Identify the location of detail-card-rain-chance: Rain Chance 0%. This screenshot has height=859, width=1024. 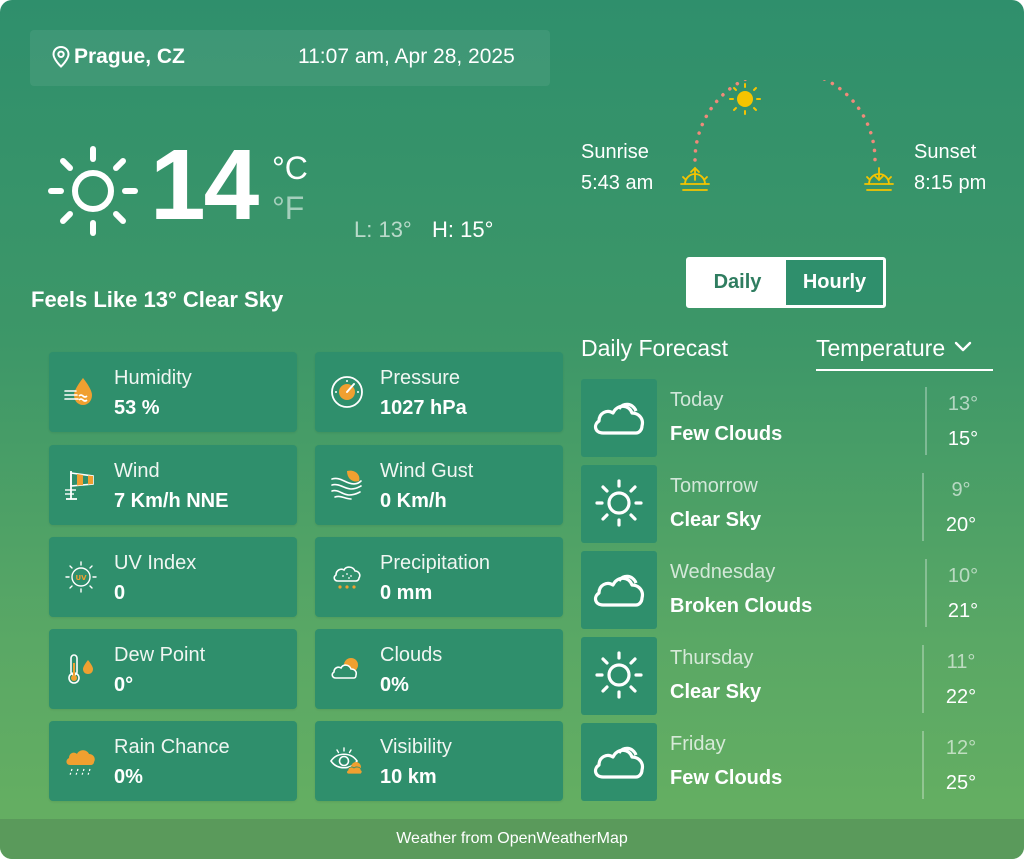
(173, 761).